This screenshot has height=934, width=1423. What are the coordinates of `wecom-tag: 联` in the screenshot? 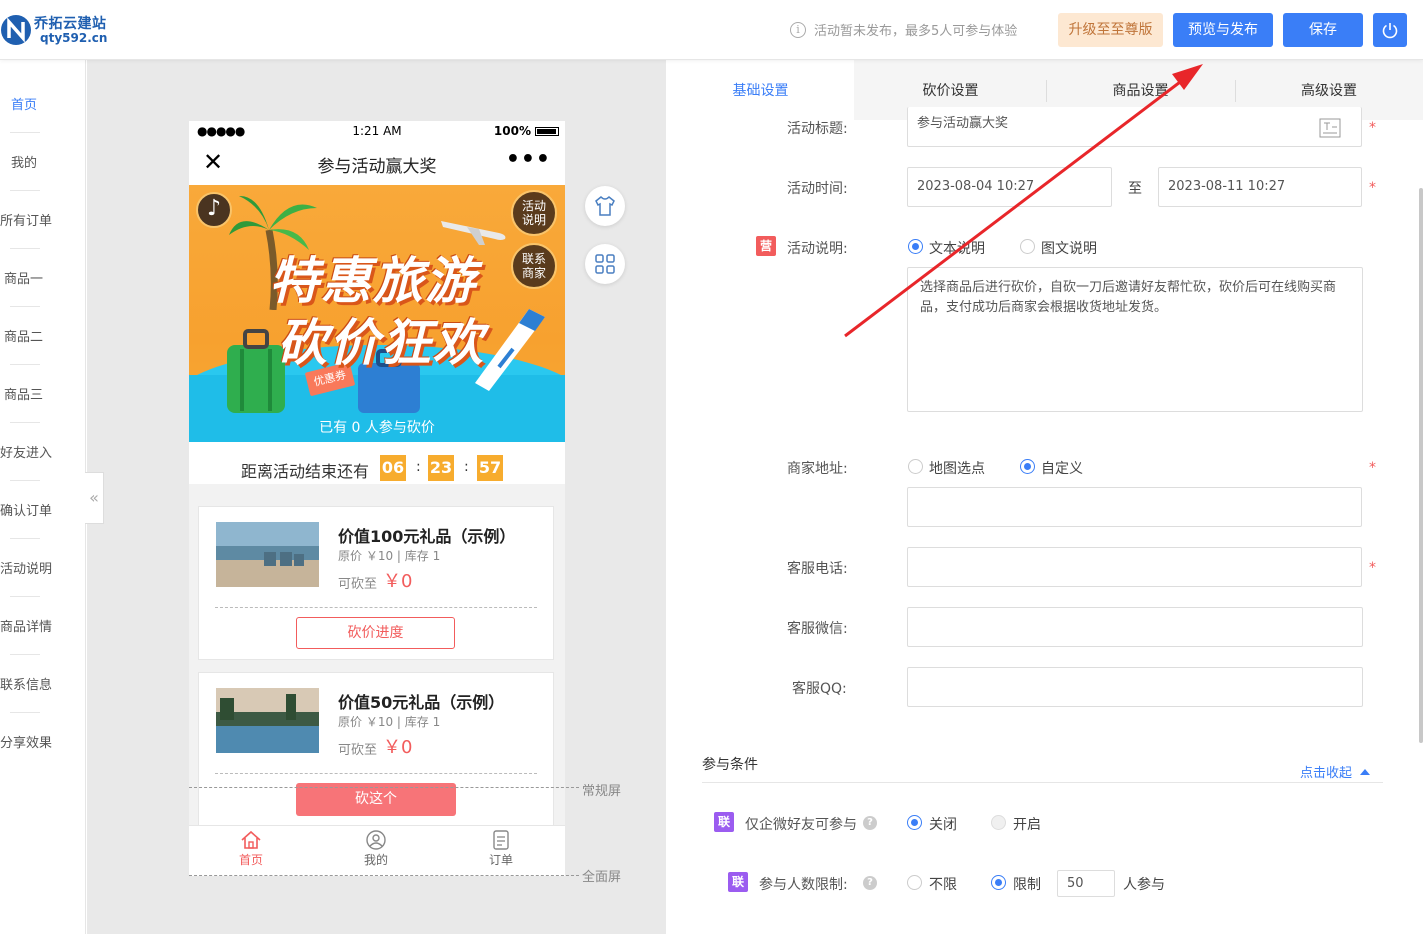 It's located at (724, 822).